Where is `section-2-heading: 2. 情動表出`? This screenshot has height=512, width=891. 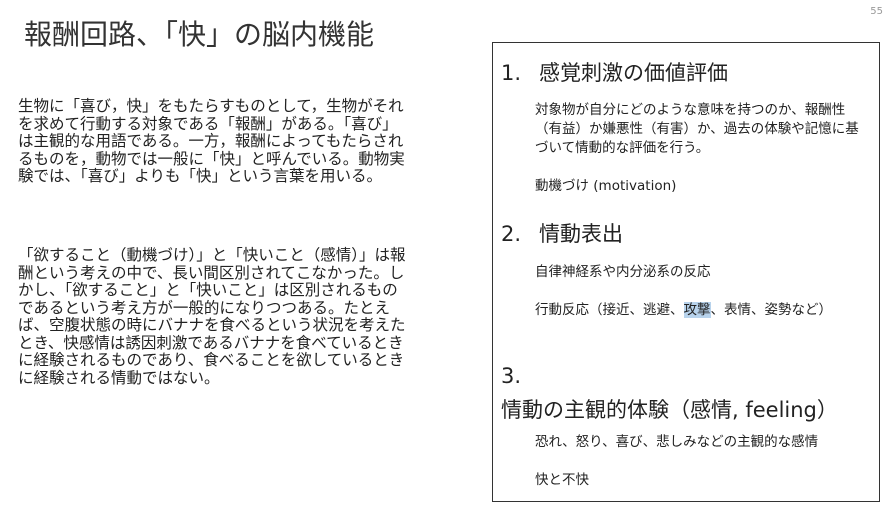 section-2-heading: 2. 情動表出 is located at coordinates (686, 234).